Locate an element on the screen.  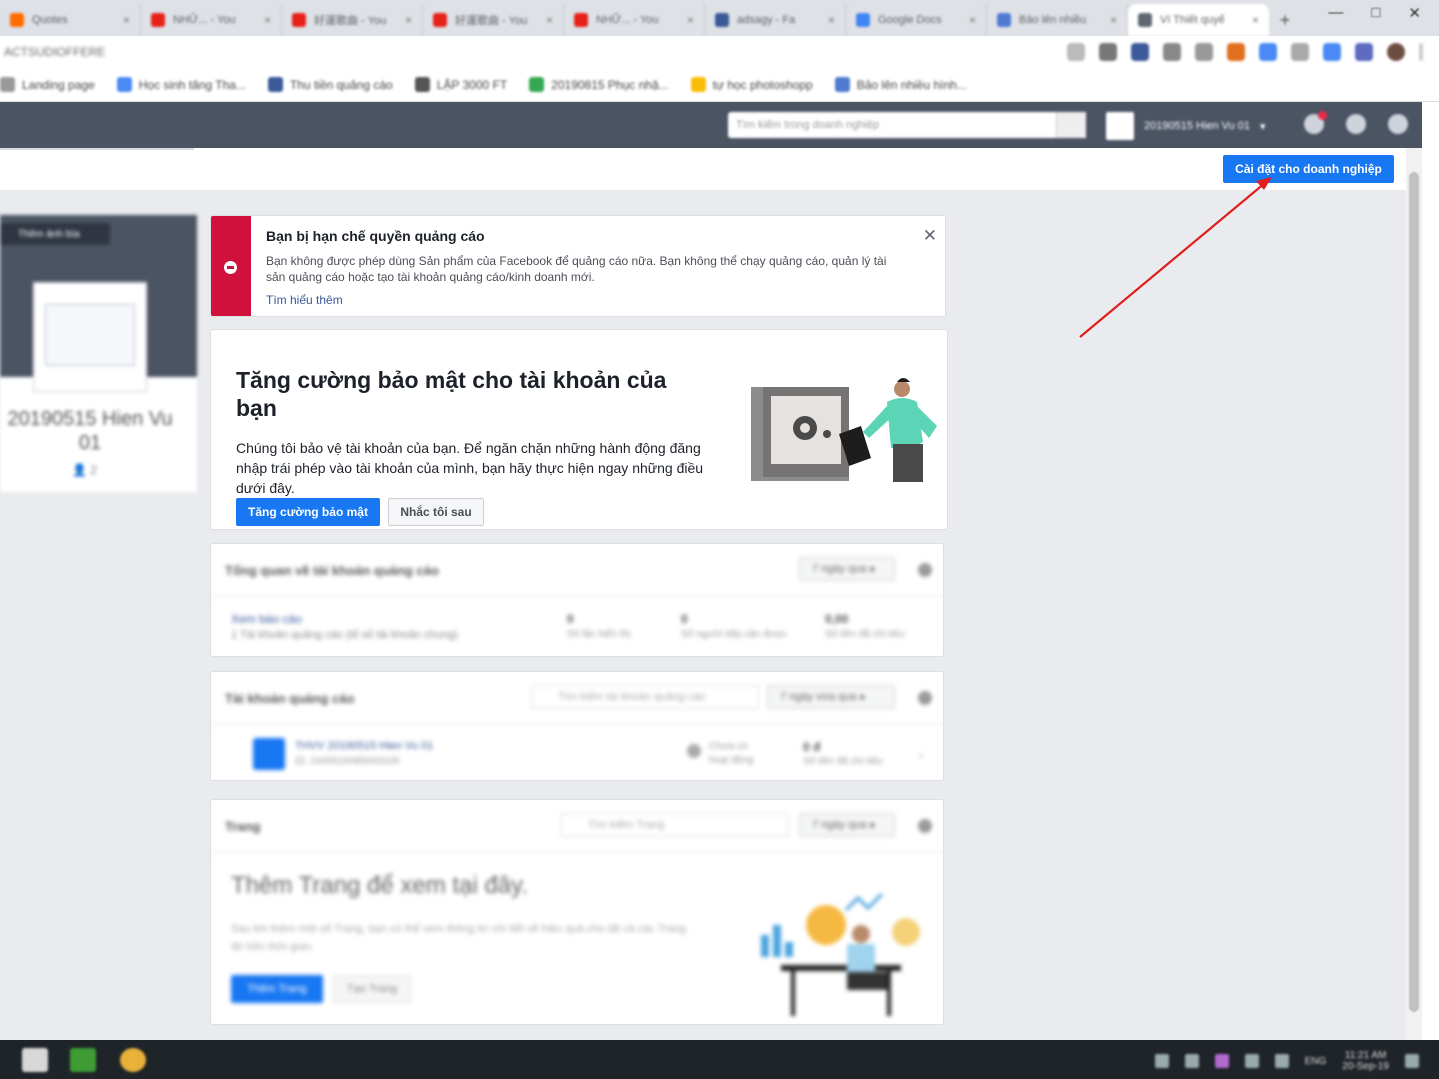
browser-tab: adsagy - Fa × is located at coordinates (775, 20).